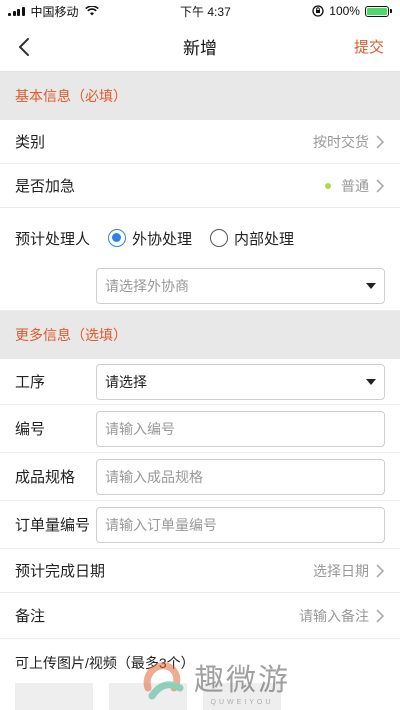 Image resolution: width=400 pixels, height=710 pixels. What do you see at coordinates (242, 702) in the screenshot?
I see `watermark-sub: QUWEIYOU` at bounding box center [242, 702].